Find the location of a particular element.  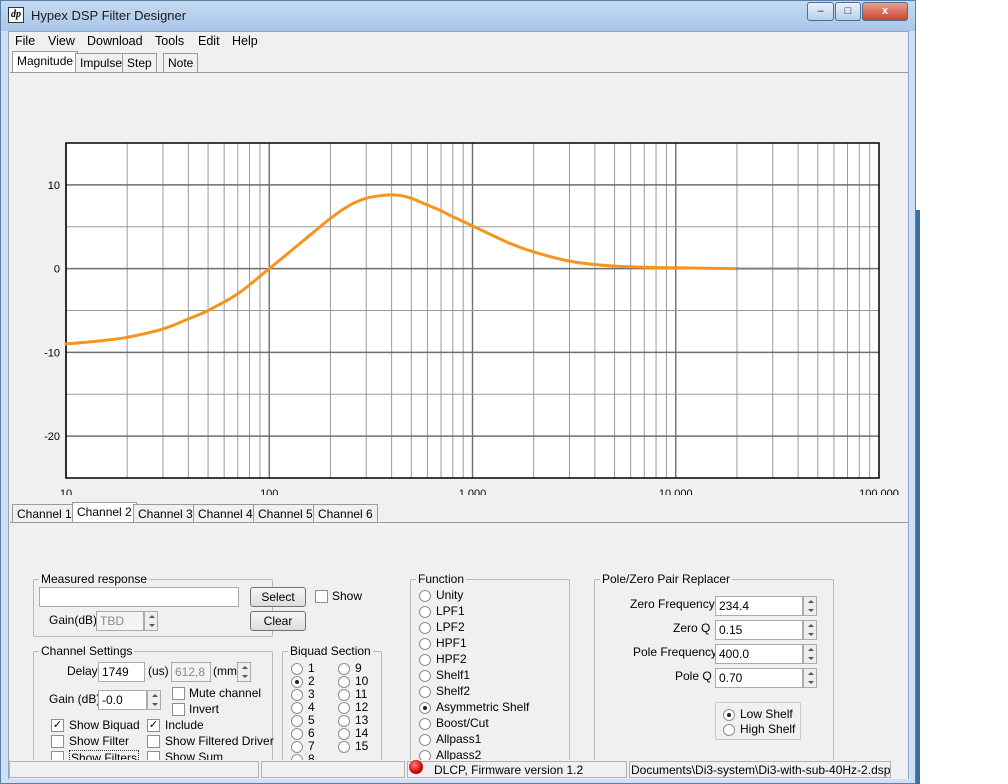

function-radio-asymmetric-shelf is located at coordinates (425, 708).